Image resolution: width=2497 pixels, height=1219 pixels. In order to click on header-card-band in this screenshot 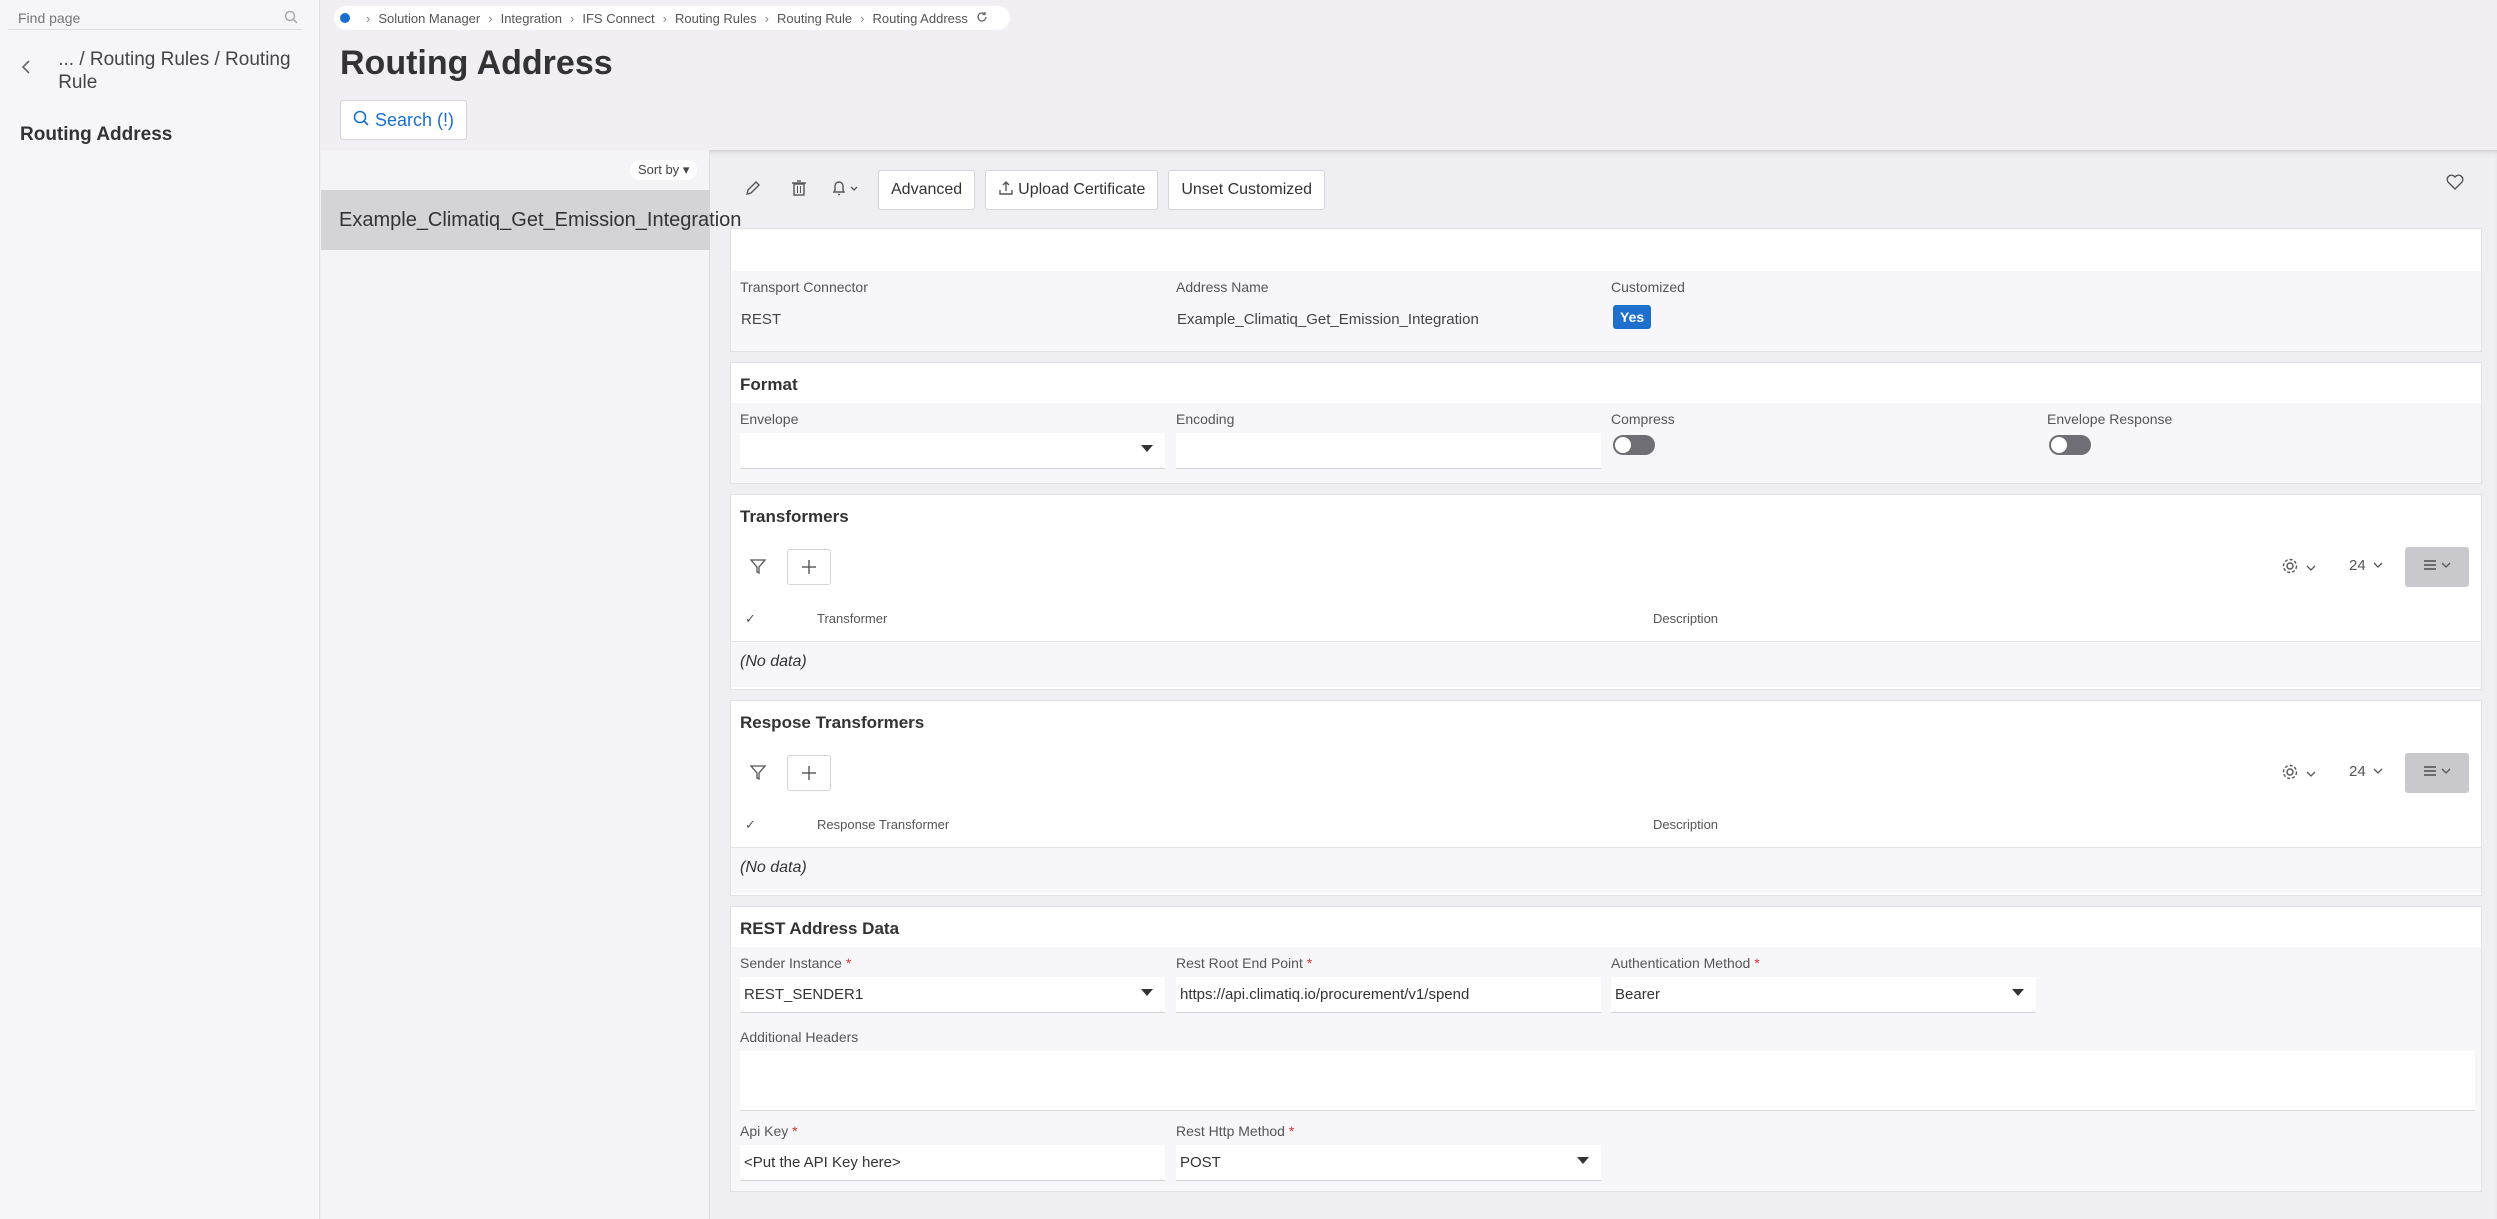, I will do `click(1606, 311)`.